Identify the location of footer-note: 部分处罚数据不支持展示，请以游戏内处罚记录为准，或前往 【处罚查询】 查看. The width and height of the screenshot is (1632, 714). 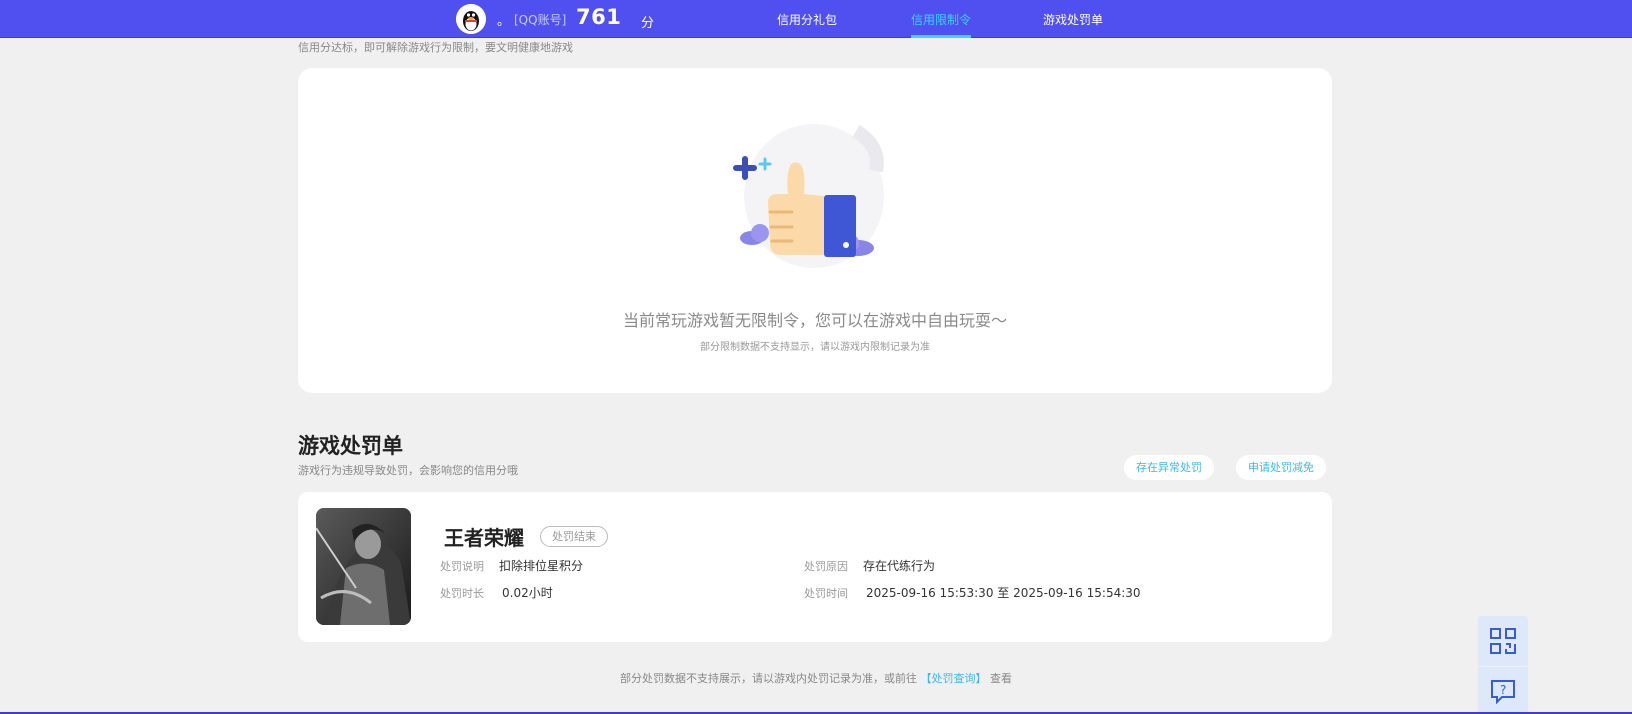
(816, 678).